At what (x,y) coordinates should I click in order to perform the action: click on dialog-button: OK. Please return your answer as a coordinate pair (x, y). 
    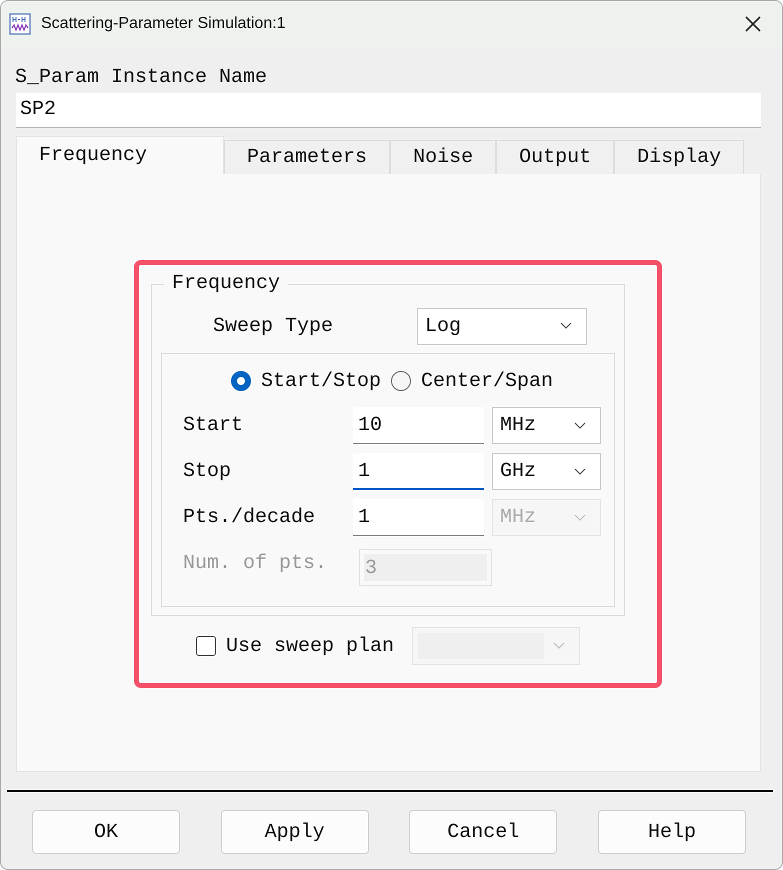
    Looking at the image, I should click on (106, 832).